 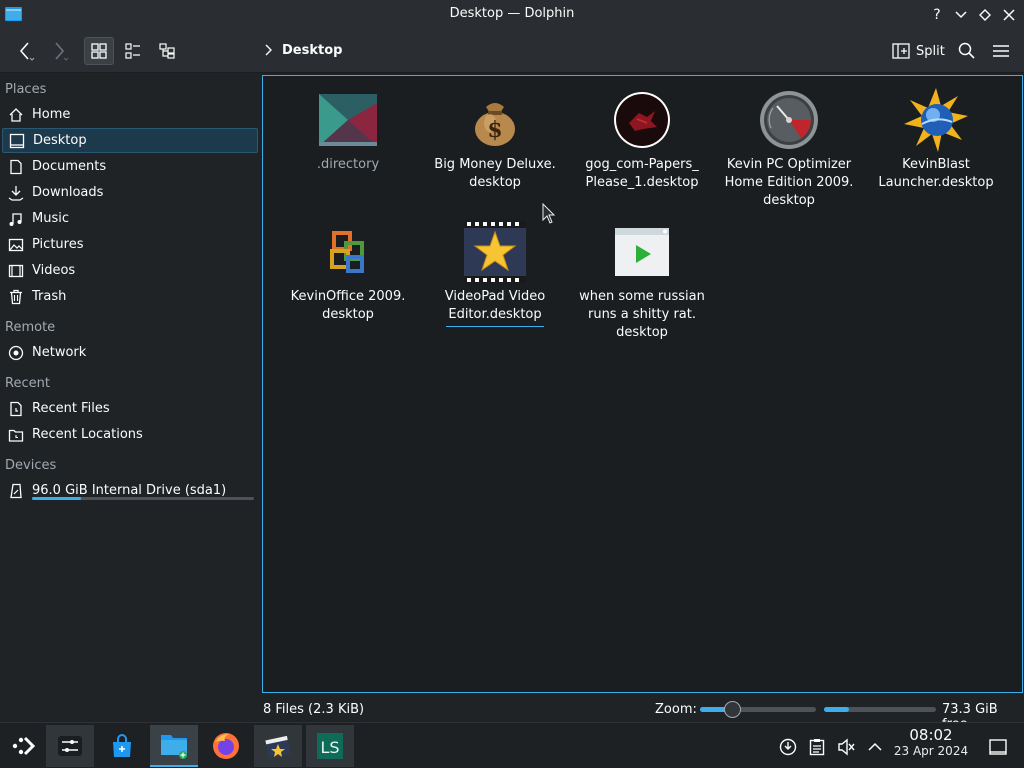 What do you see at coordinates (733, 709) in the screenshot?
I see `zoom-slider-handle` at bounding box center [733, 709].